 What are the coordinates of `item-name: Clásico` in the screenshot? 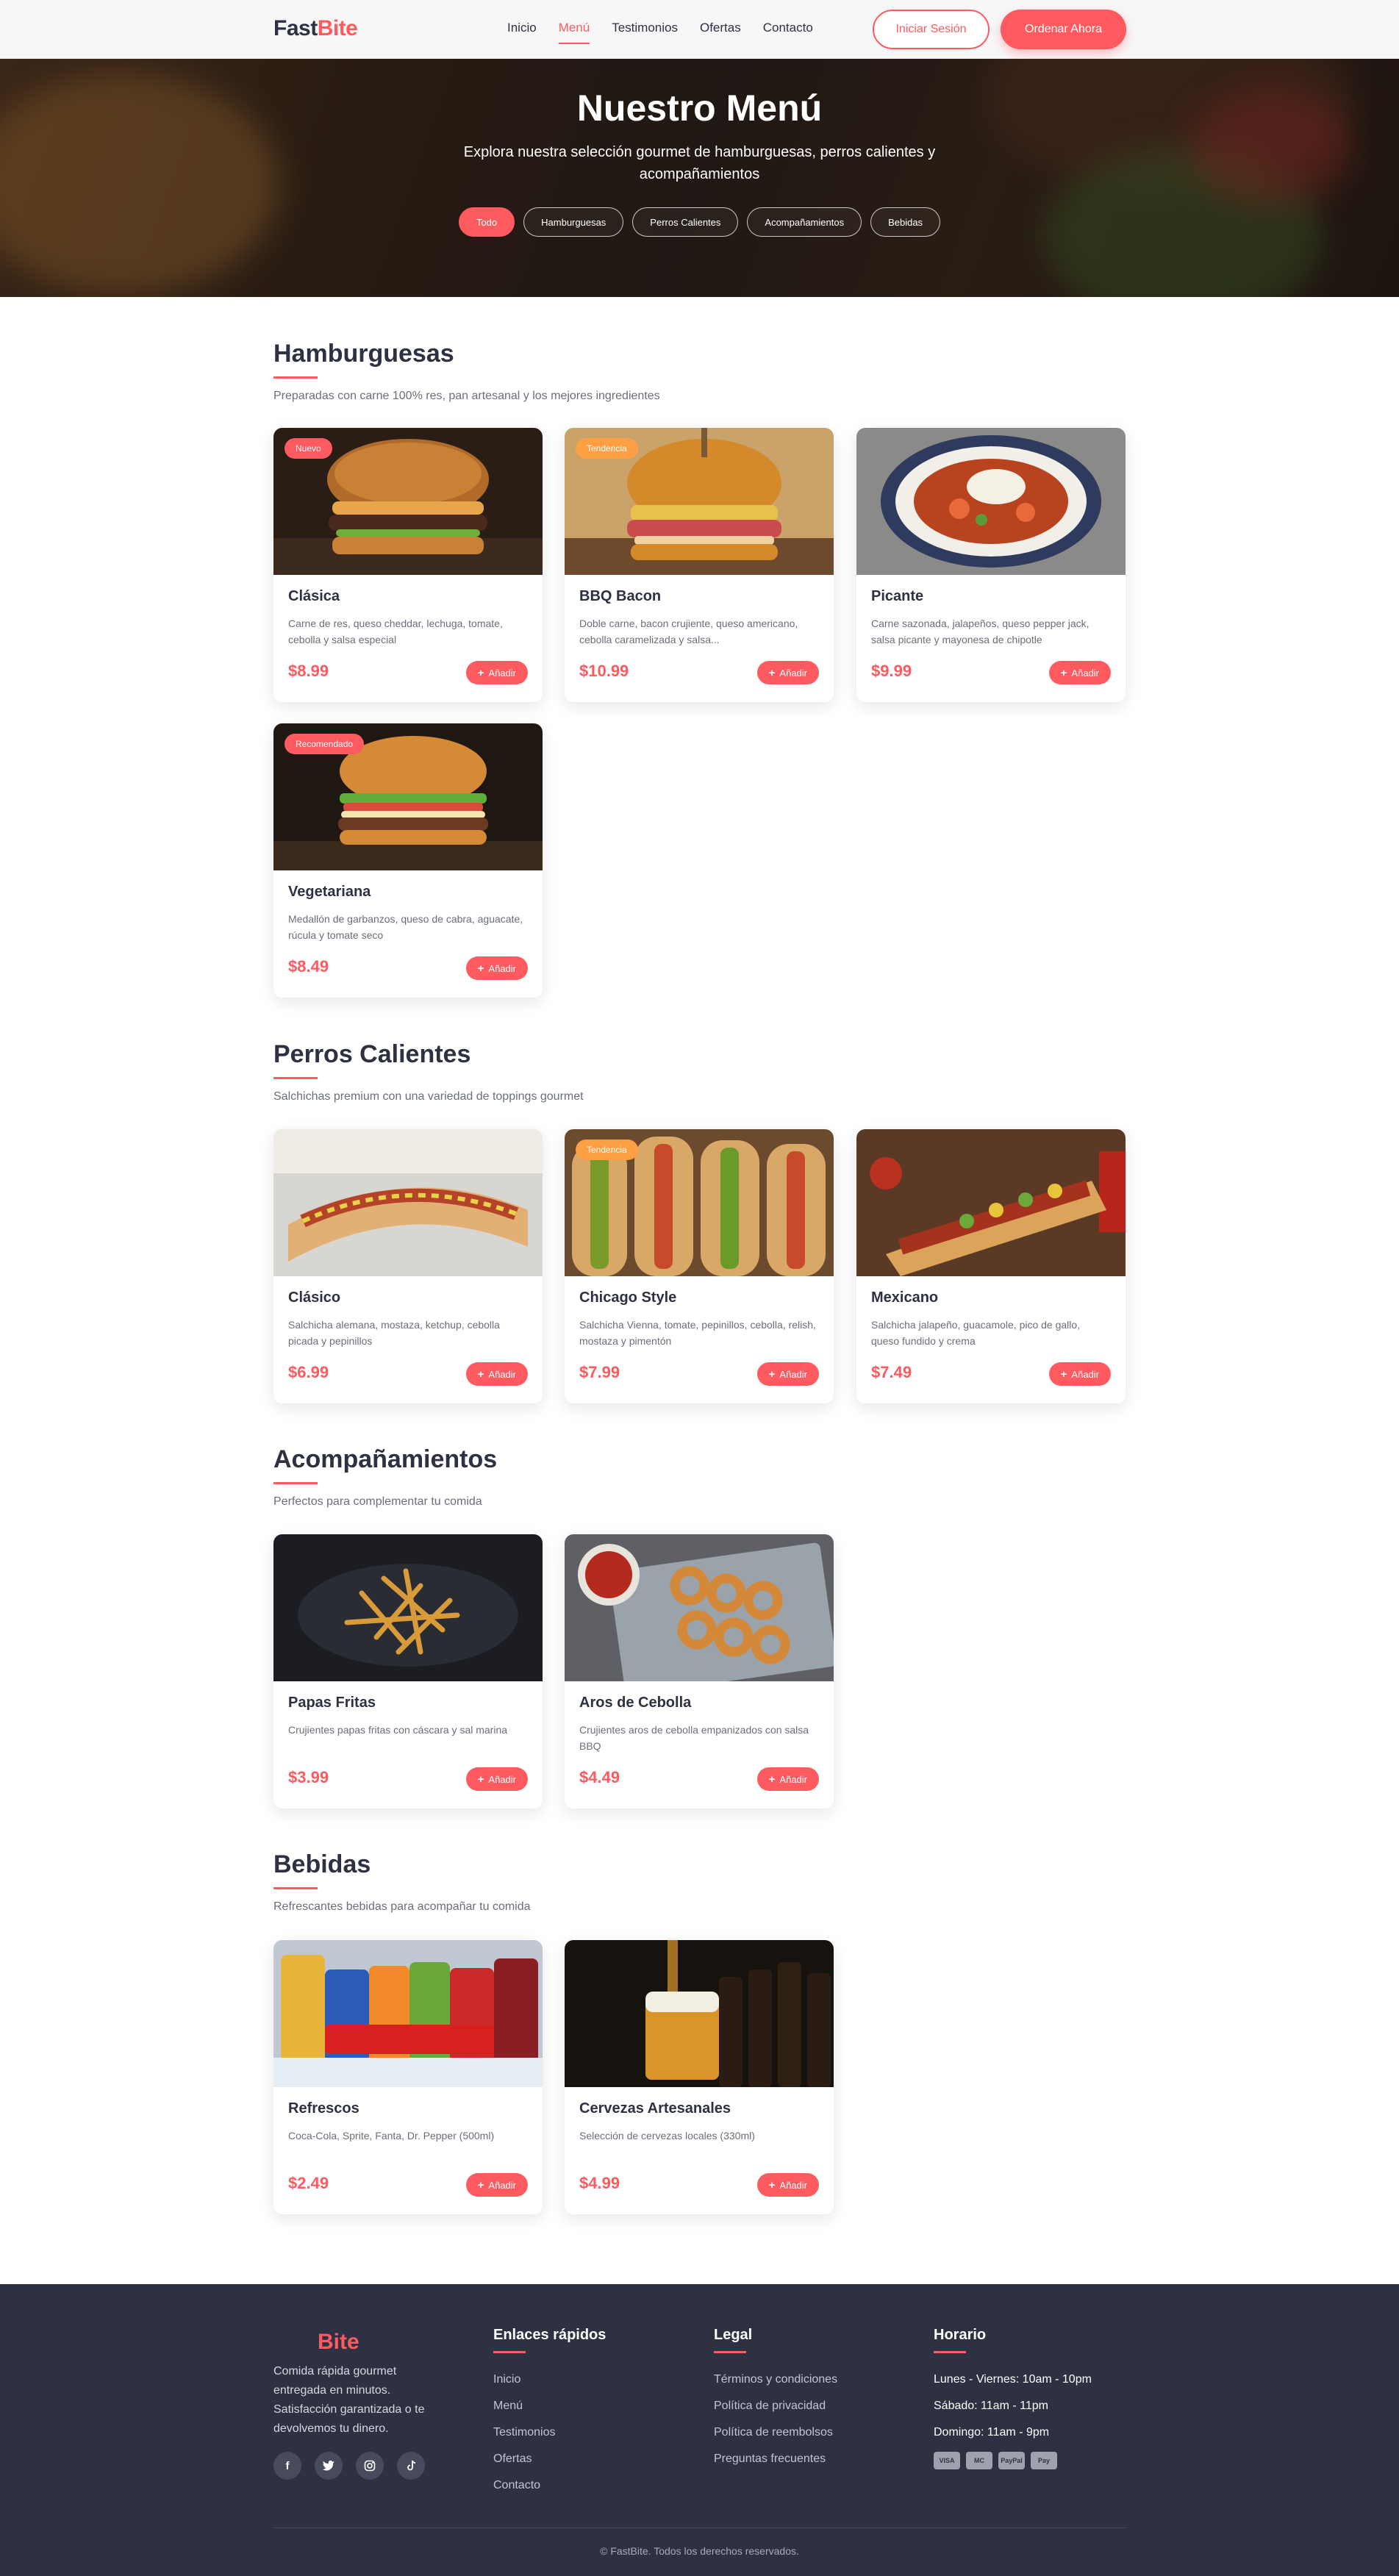 It's located at (314, 1297).